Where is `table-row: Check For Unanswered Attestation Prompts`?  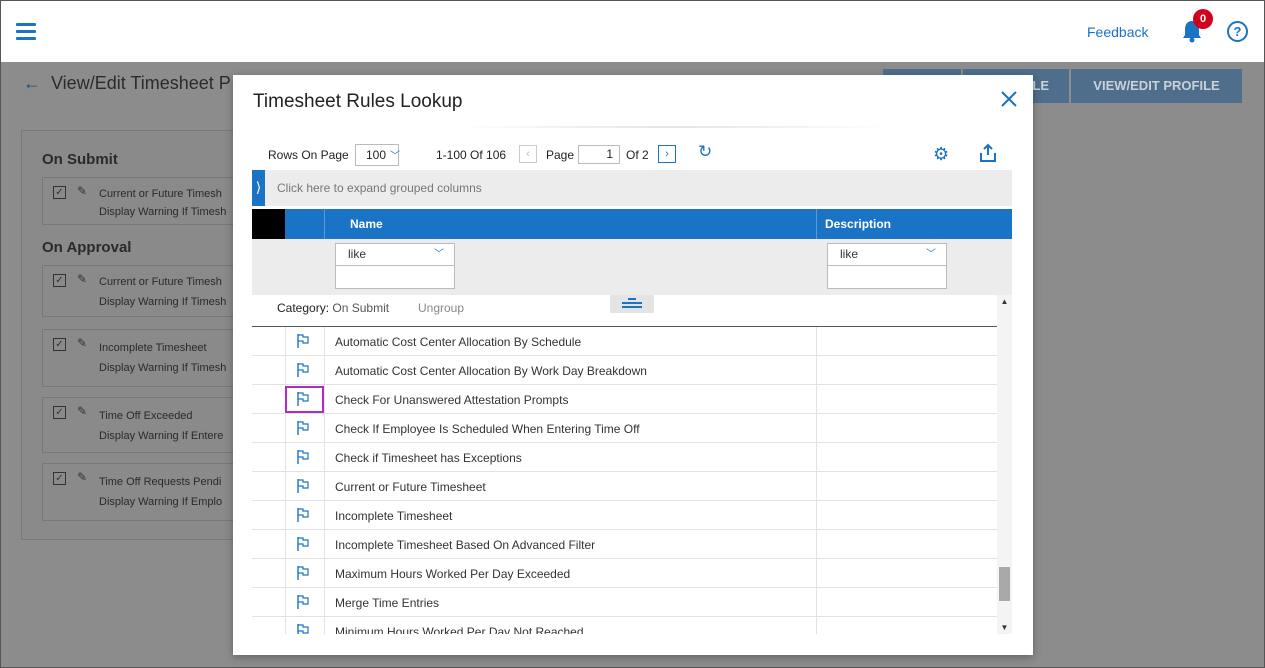
table-row: Check For Unanswered Attestation Prompts is located at coordinates (624, 399).